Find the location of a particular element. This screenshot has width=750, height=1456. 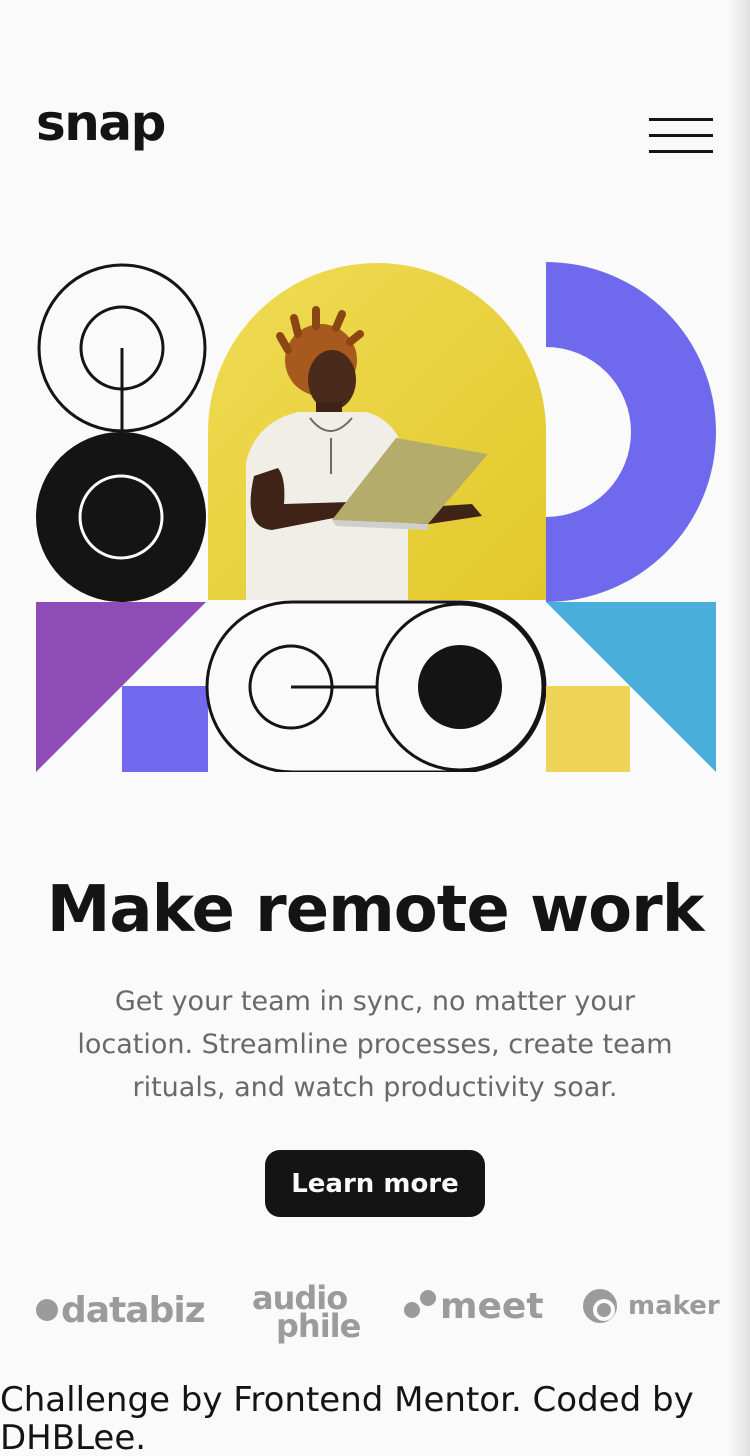

purple-arc-shape is located at coordinates (631, 432).